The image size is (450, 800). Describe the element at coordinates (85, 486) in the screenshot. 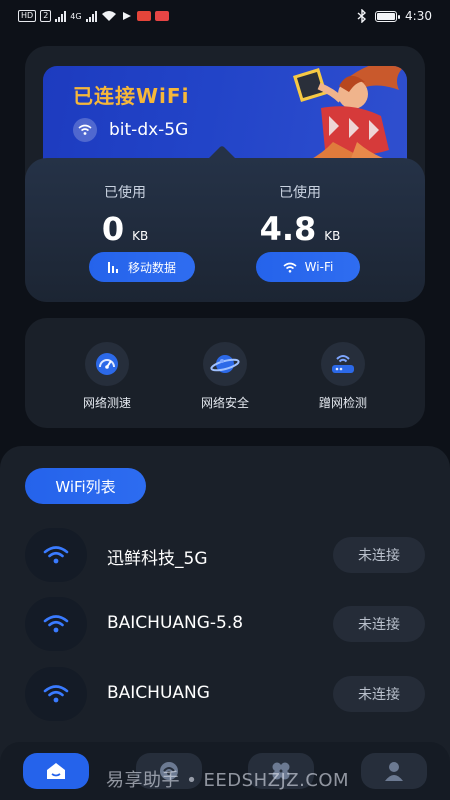

I see `wifi-list-title: WiFi列表` at that location.